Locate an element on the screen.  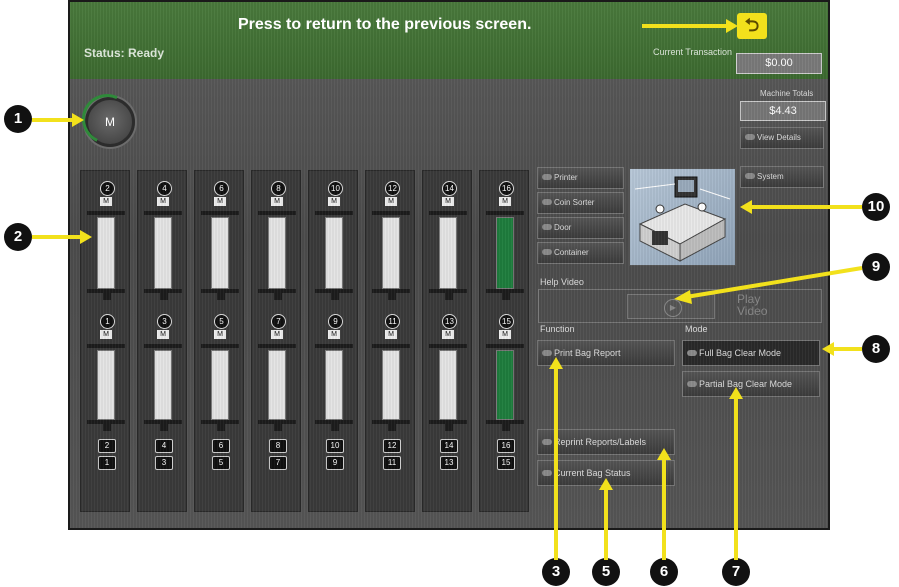
bin-label-bottom: 5 is located at coordinates (221, 463).